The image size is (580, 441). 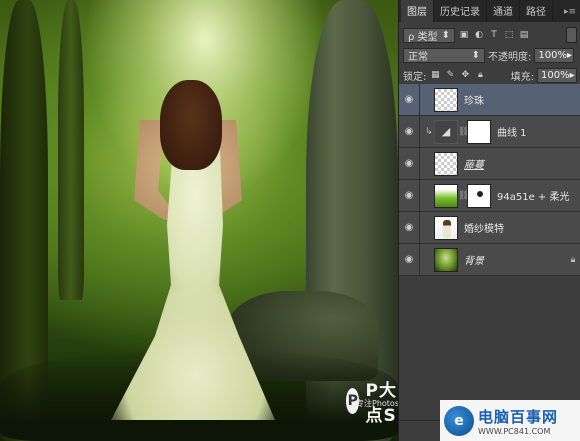 I want to click on site-url: WWW.PC841.COM, so click(x=514, y=431).